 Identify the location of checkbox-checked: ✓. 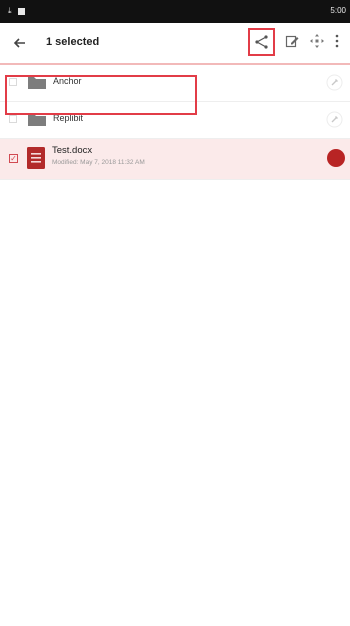
(13, 158).